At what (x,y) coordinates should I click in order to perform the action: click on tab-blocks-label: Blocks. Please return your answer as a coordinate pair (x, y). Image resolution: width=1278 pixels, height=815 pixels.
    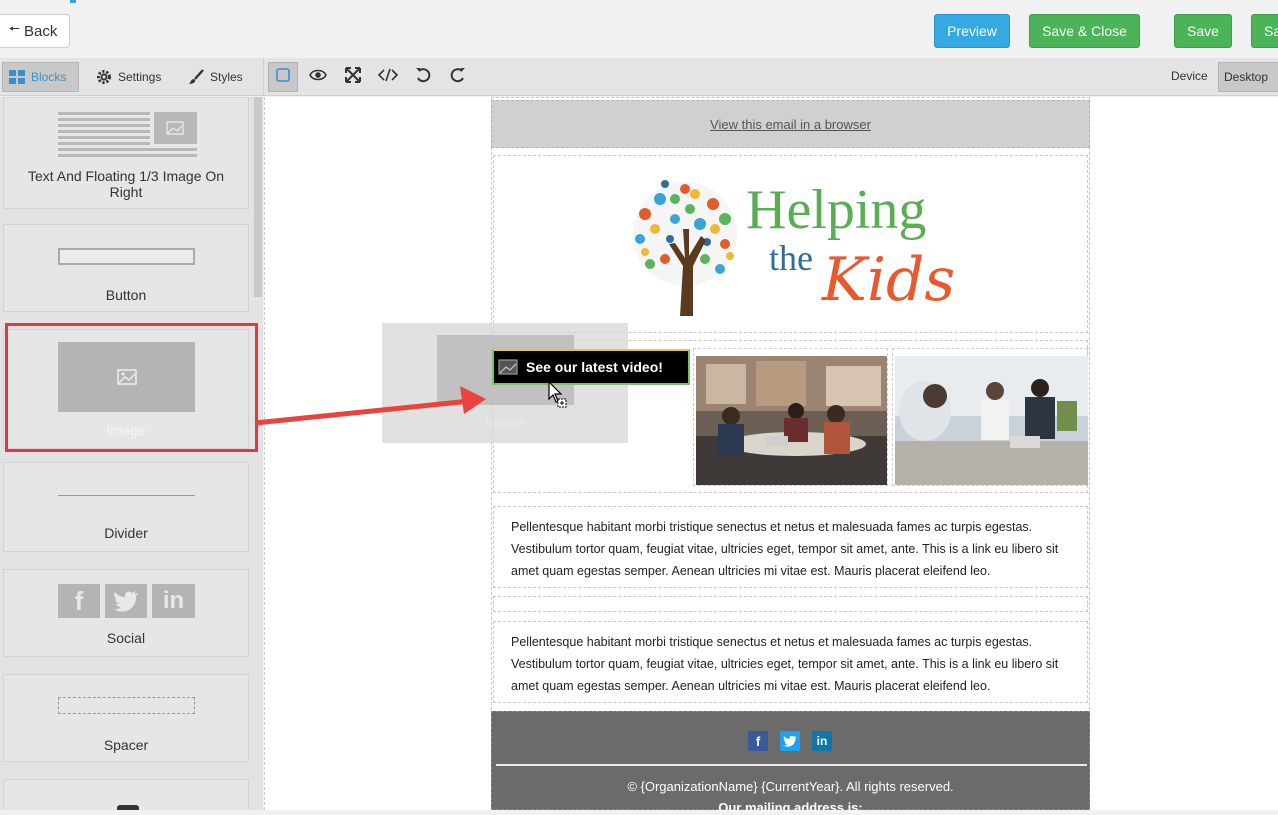
    Looking at the image, I should click on (49, 77).